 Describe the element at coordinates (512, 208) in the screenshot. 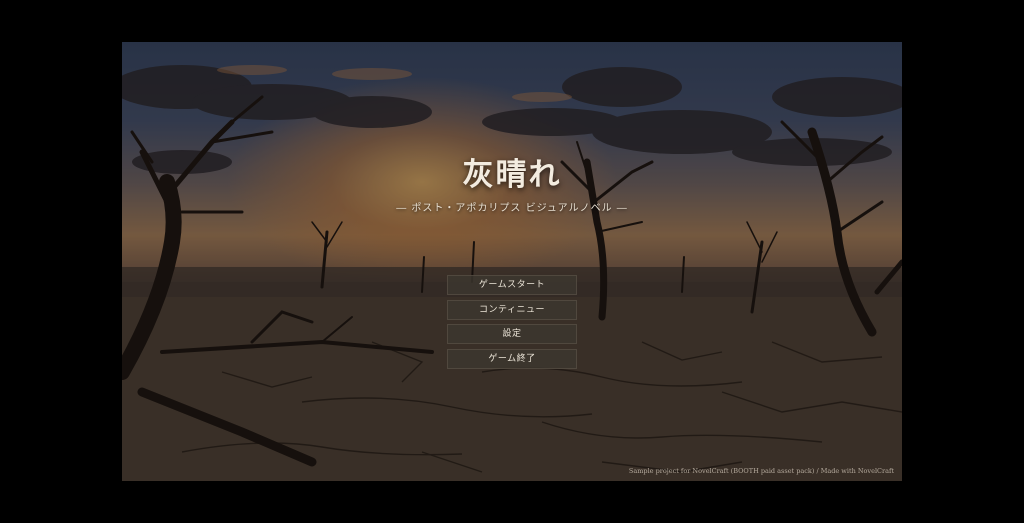

I see `game-subtitle: ― ポスト・アポカリプス ビジュアルノベル ―` at that location.